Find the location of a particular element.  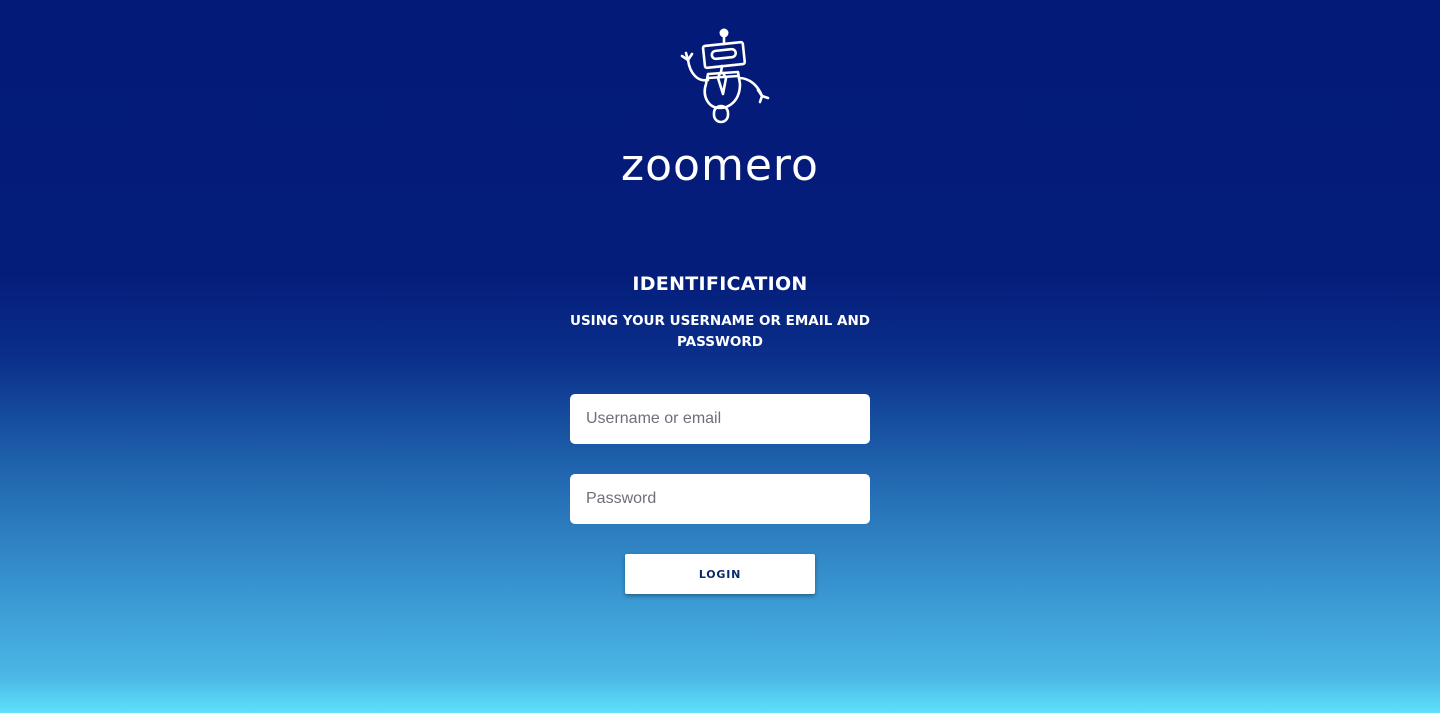

robot-icon is located at coordinates (725, 76).